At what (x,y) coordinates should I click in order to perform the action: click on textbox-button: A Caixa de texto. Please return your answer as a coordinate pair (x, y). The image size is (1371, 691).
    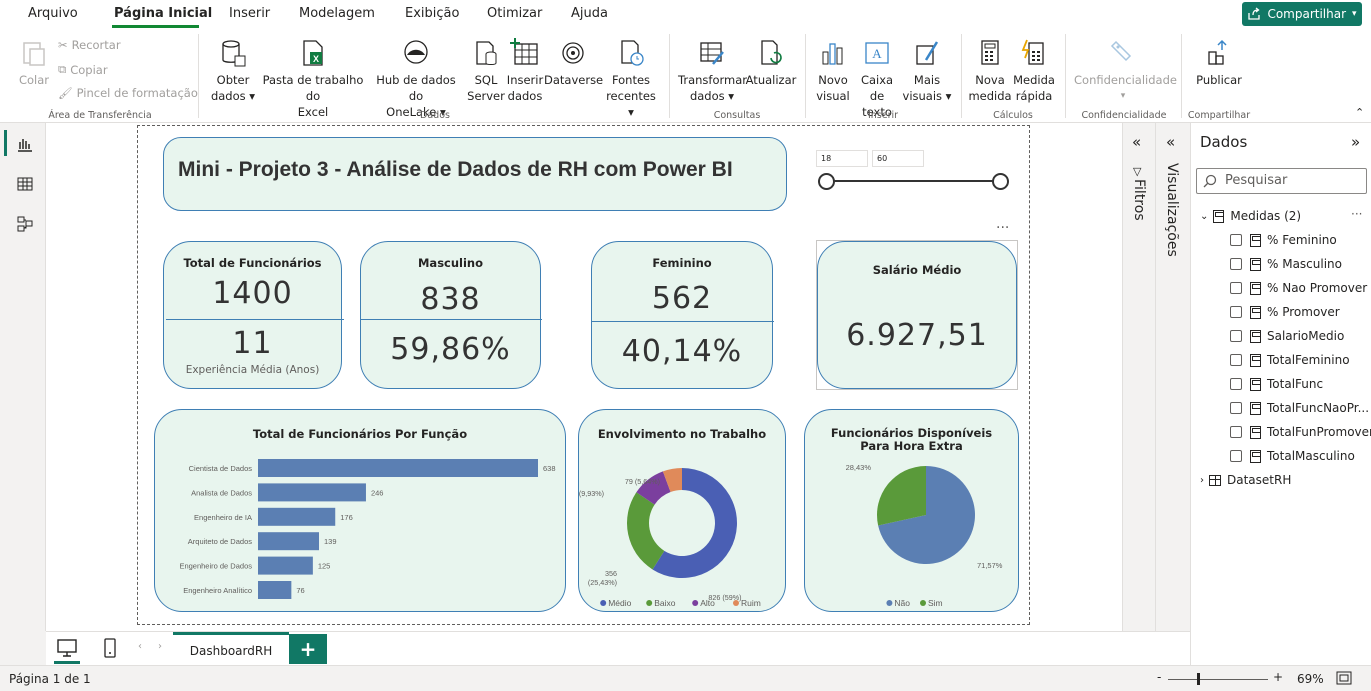
    Looking at the image, I should click on (877, 79).